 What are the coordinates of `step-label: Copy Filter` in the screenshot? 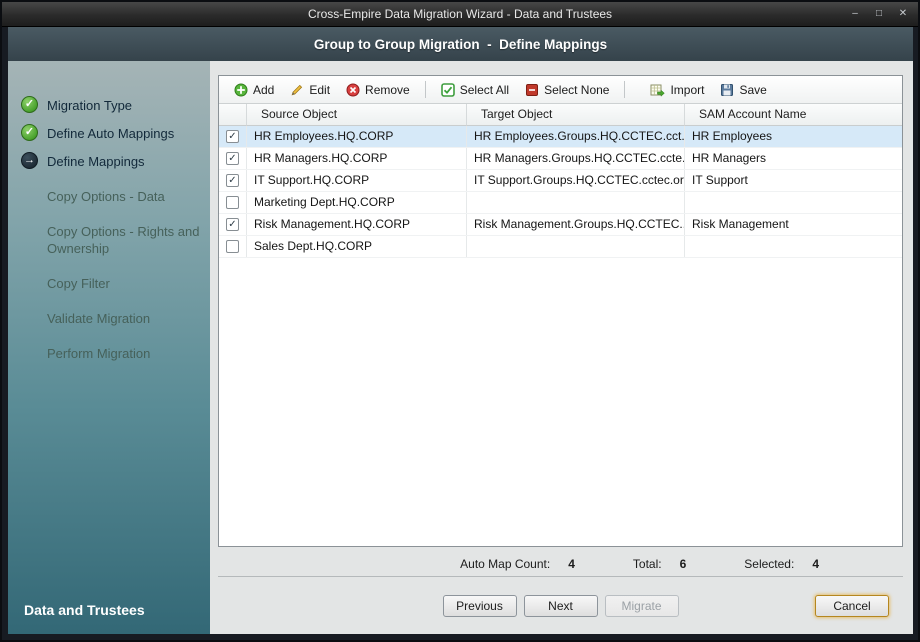 It's located at (78, 283).